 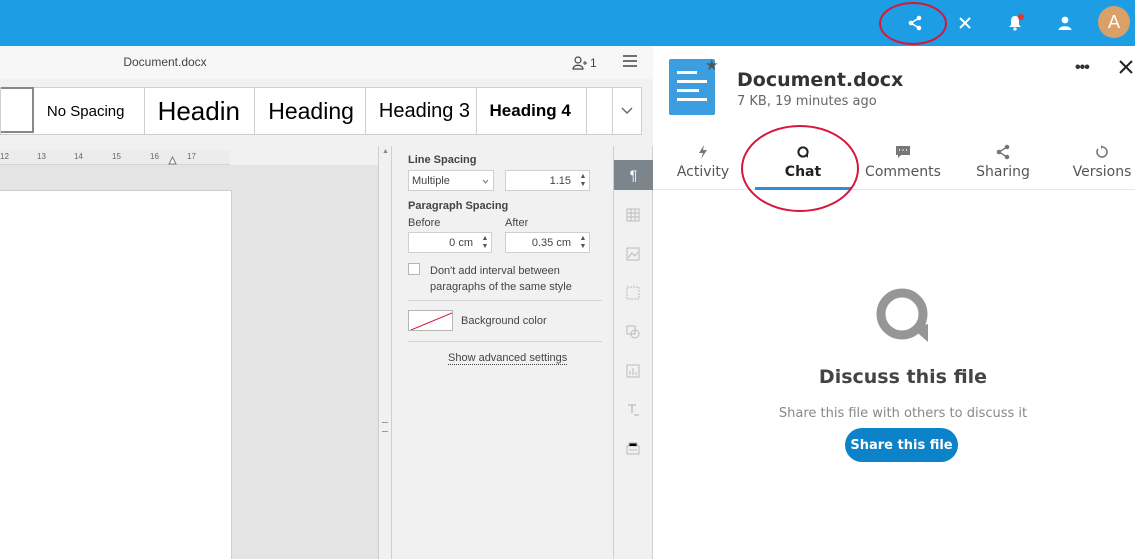 I want to click on document-page, so click(x=116, y=374).